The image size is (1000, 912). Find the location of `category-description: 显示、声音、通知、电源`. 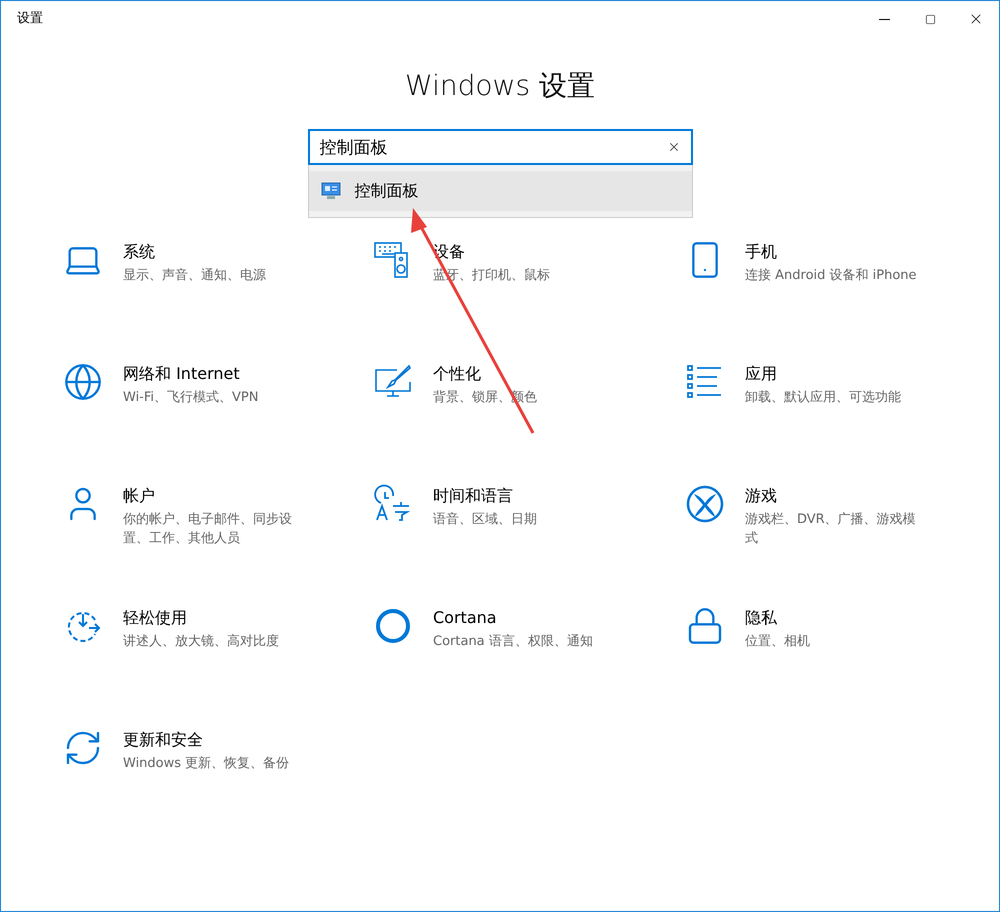

category-description: 显示、声音、通知、电源 is located at coordinates (195, 276).